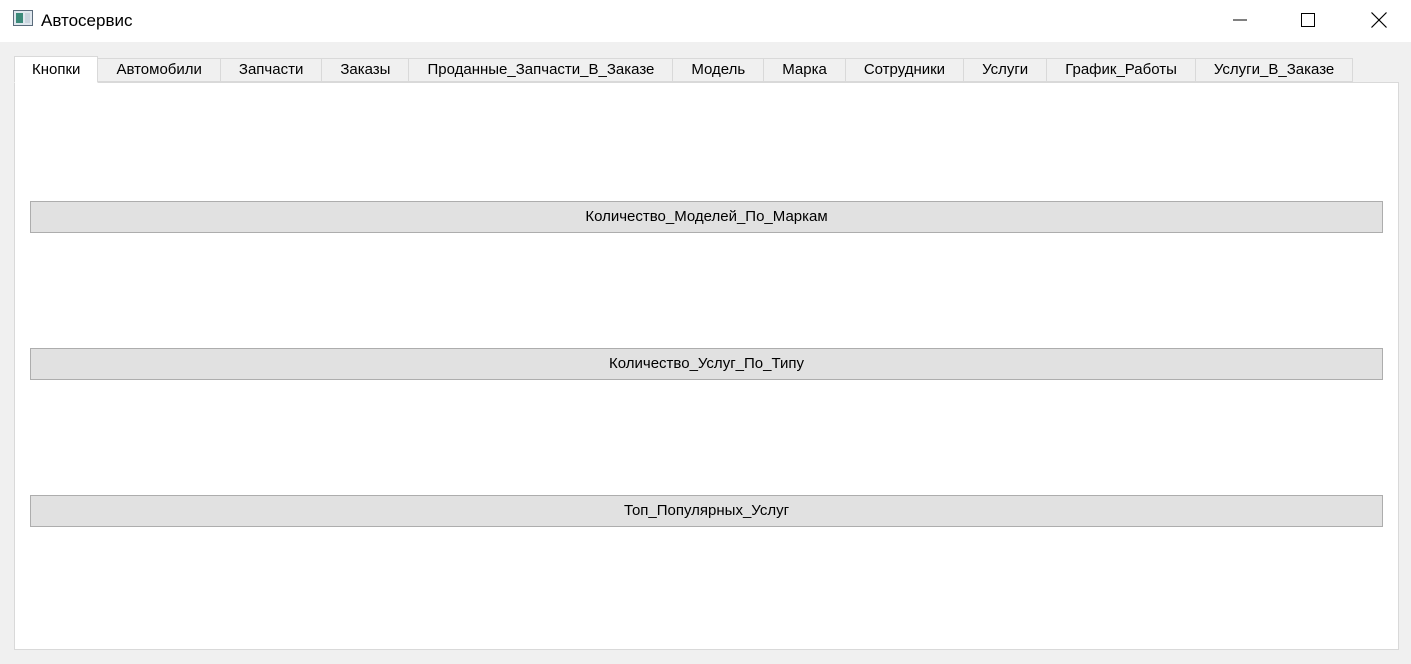 Image resolution: width=1411 pixels, height=664 pixels. Describe the element at coordinates (719, 70) in the screenshot. I see `tab-model: Модель` at that location.